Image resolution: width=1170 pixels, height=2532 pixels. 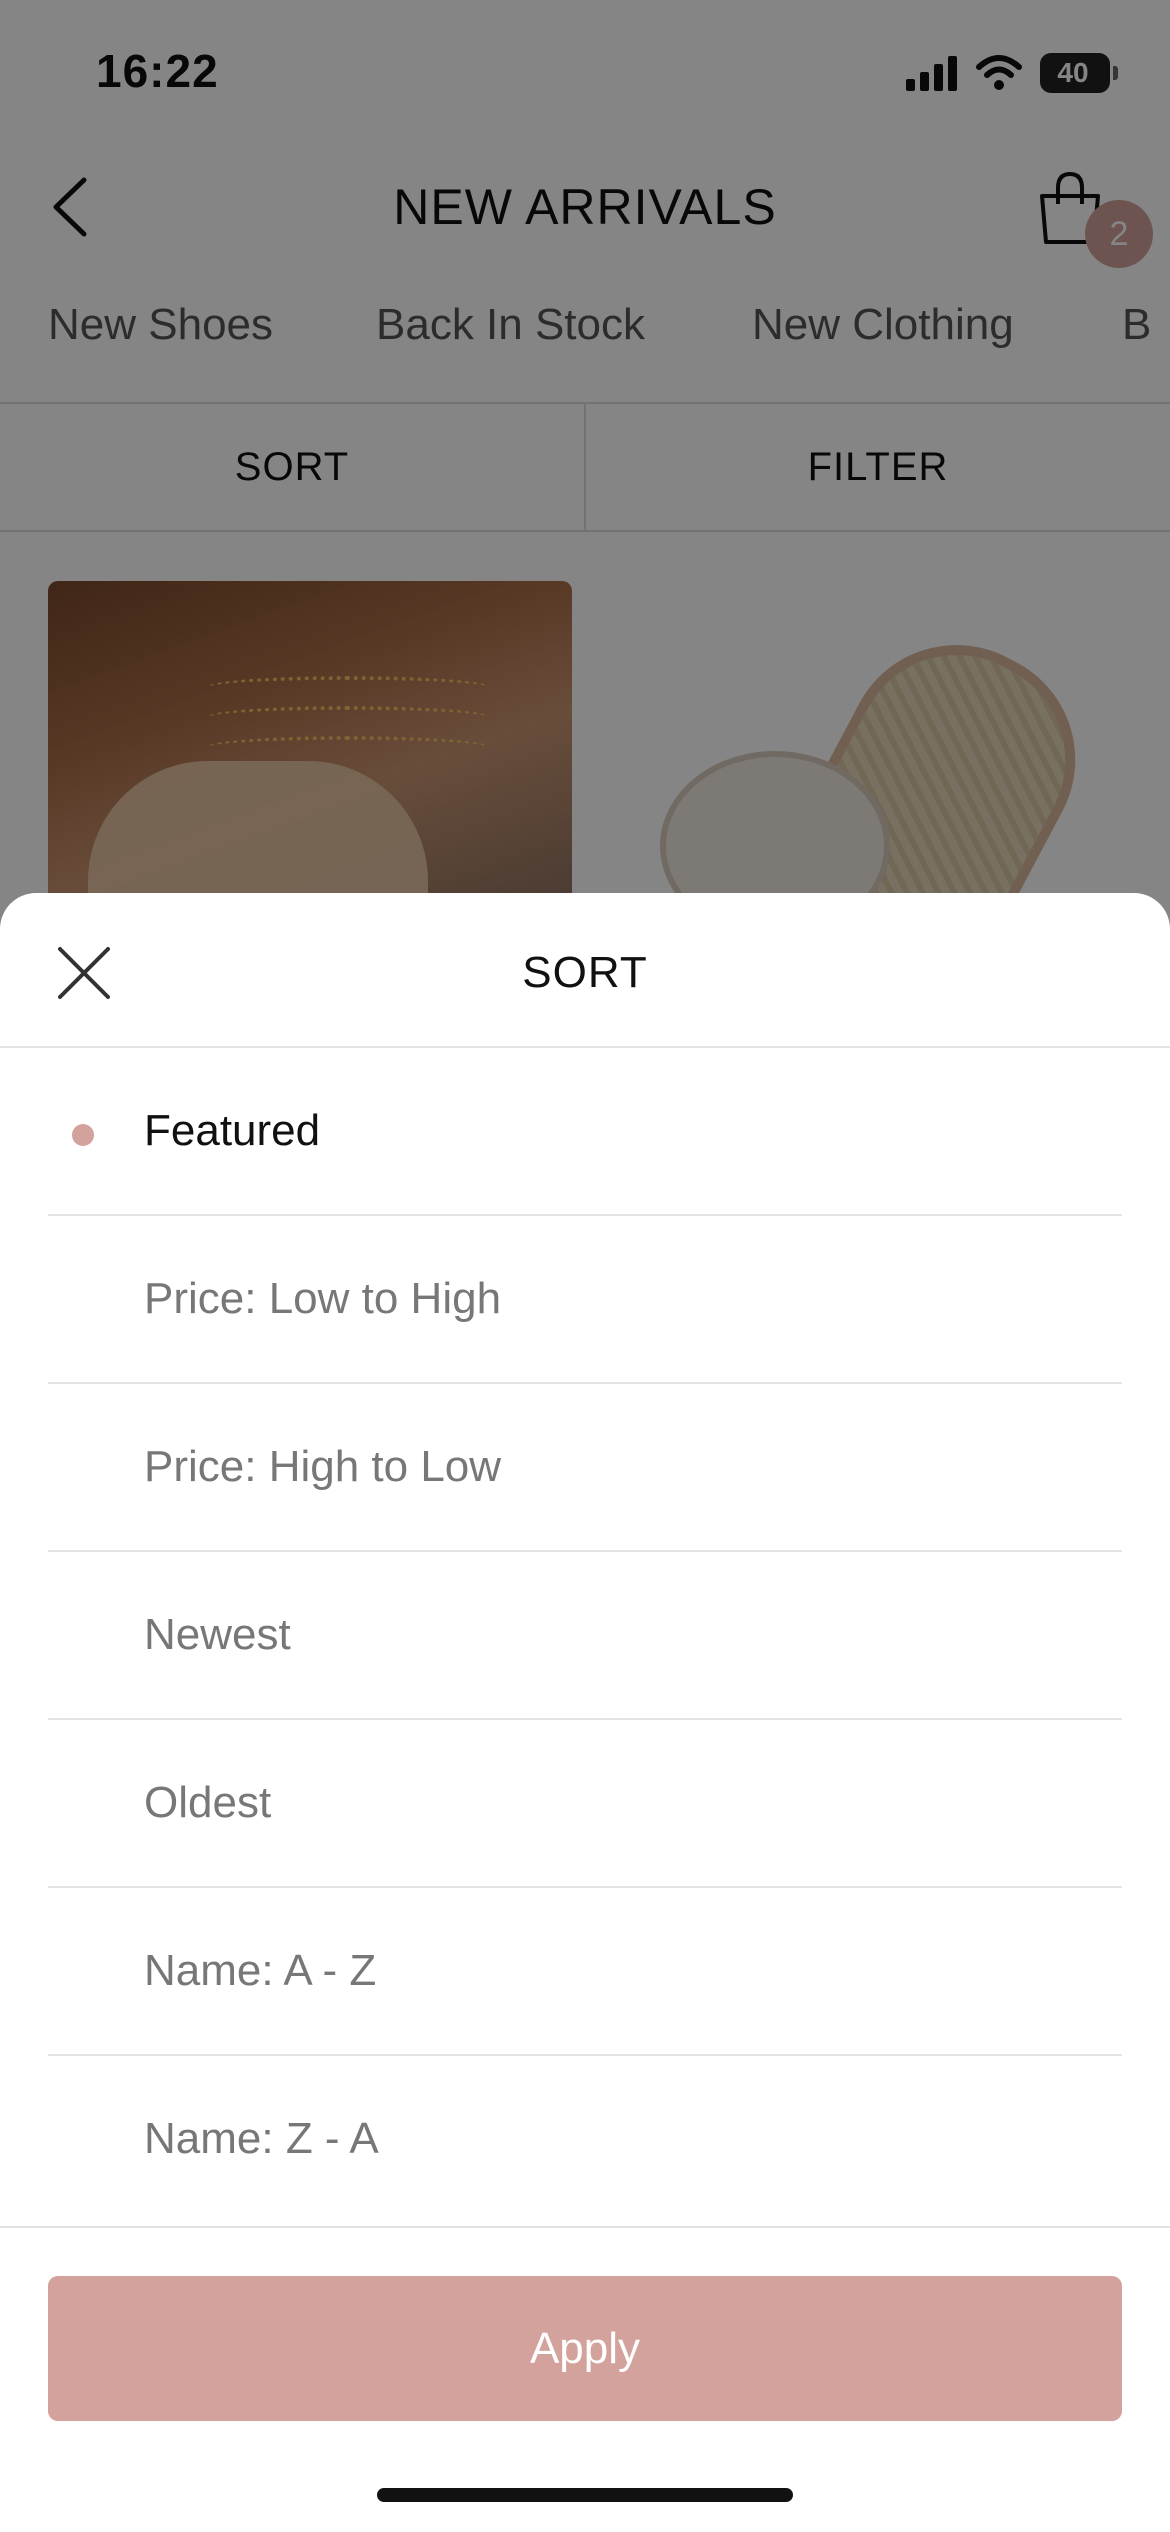 What do you see at coordinates (585, 1300) in the screenshot?
I see `sort-option-price-low-high: Price: Low to High` at bounding box center [585, 1300].